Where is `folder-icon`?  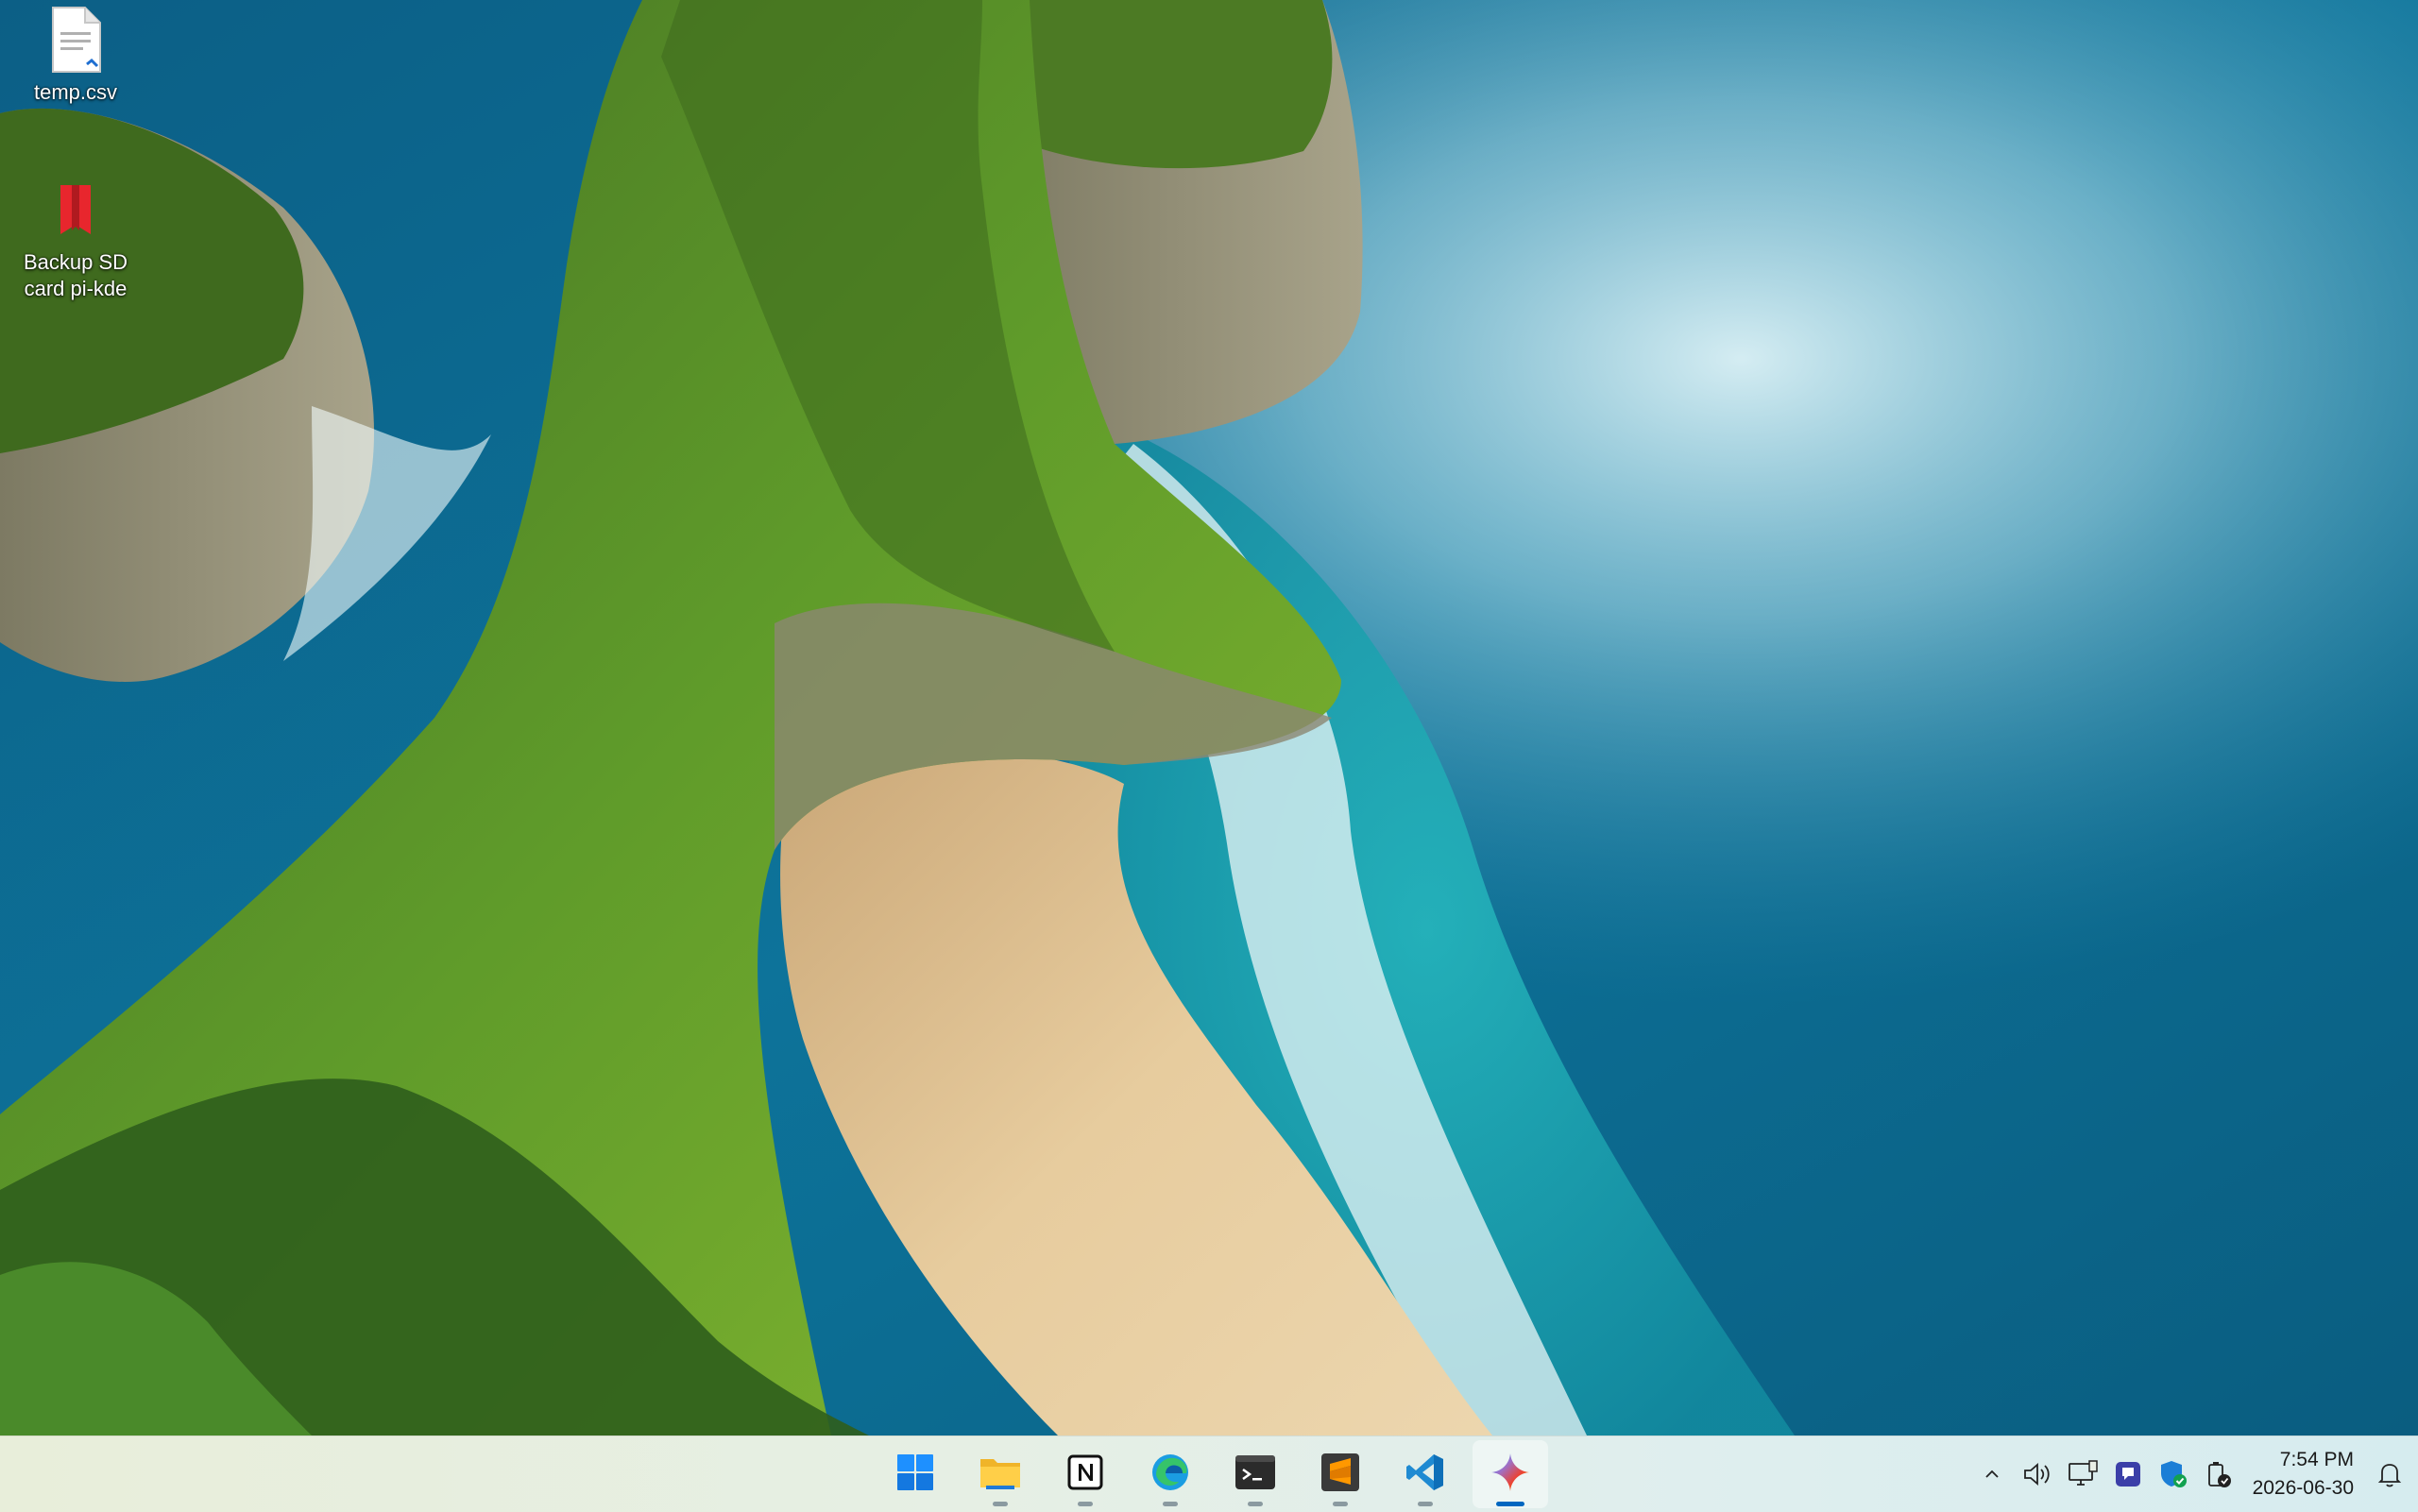 folder-icon is located at coordinates (1000, 1474).